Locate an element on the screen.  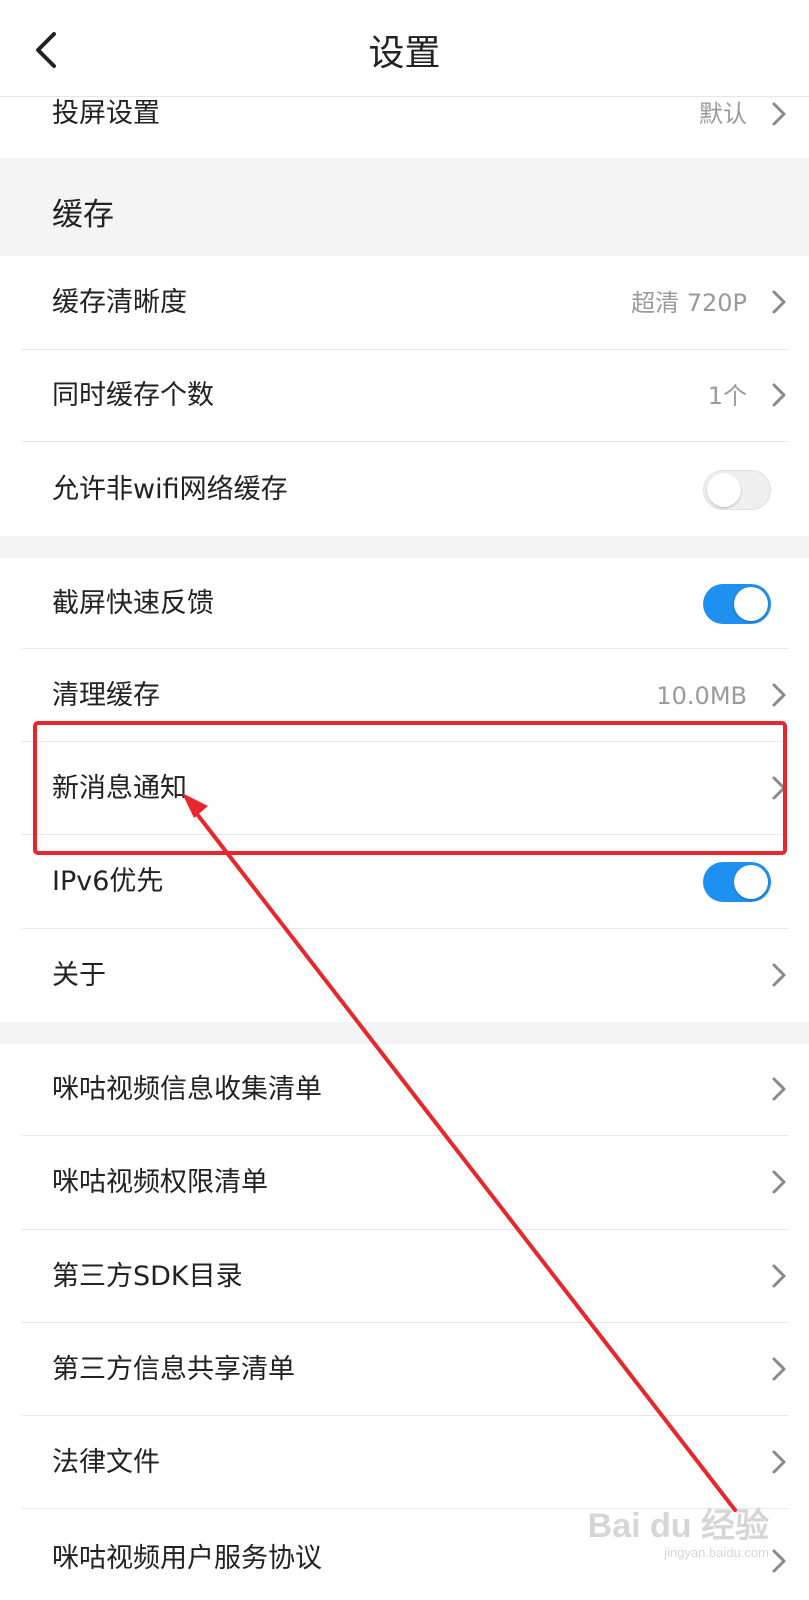
settings-row-cache-quality: 缓存清晰度 超清 720P is located at coordinates (404, 302).